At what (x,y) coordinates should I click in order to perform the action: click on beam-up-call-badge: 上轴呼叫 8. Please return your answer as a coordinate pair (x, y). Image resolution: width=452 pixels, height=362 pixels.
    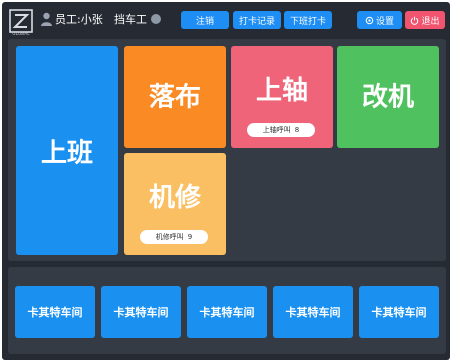
    Looking at the image, I should click on (281, 130).